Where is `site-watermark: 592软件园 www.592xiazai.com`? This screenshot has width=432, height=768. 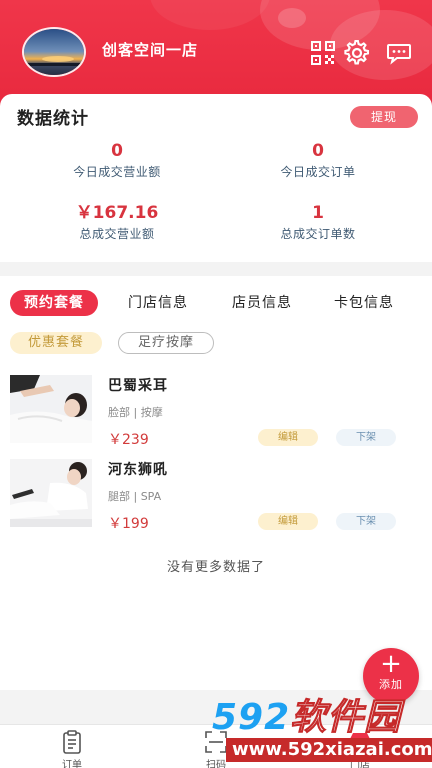
site-watermark: 592软件园 www.592xiazai.com is located at coordinates (322, 728).